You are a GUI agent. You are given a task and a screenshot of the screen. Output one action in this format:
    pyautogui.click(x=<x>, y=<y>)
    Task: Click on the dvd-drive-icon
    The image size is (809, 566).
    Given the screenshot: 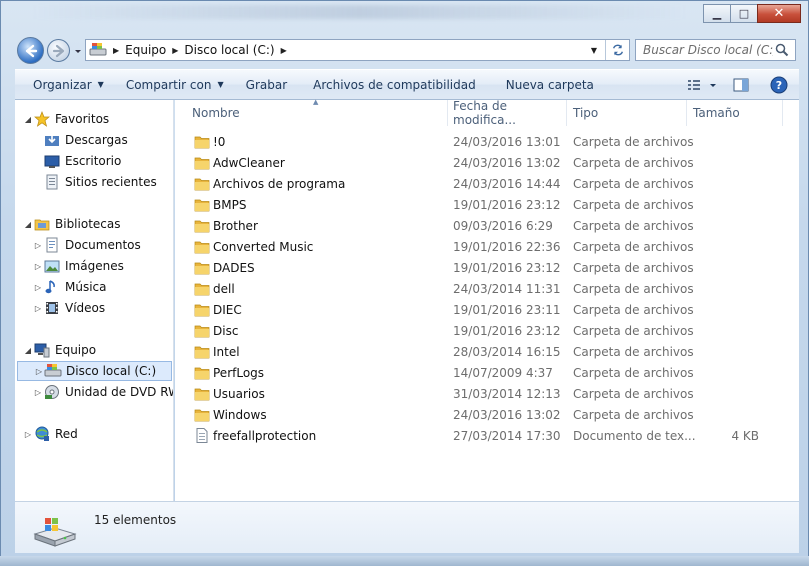 What is the action you would take?
    pyautogui.click(x=52, y=392)
    